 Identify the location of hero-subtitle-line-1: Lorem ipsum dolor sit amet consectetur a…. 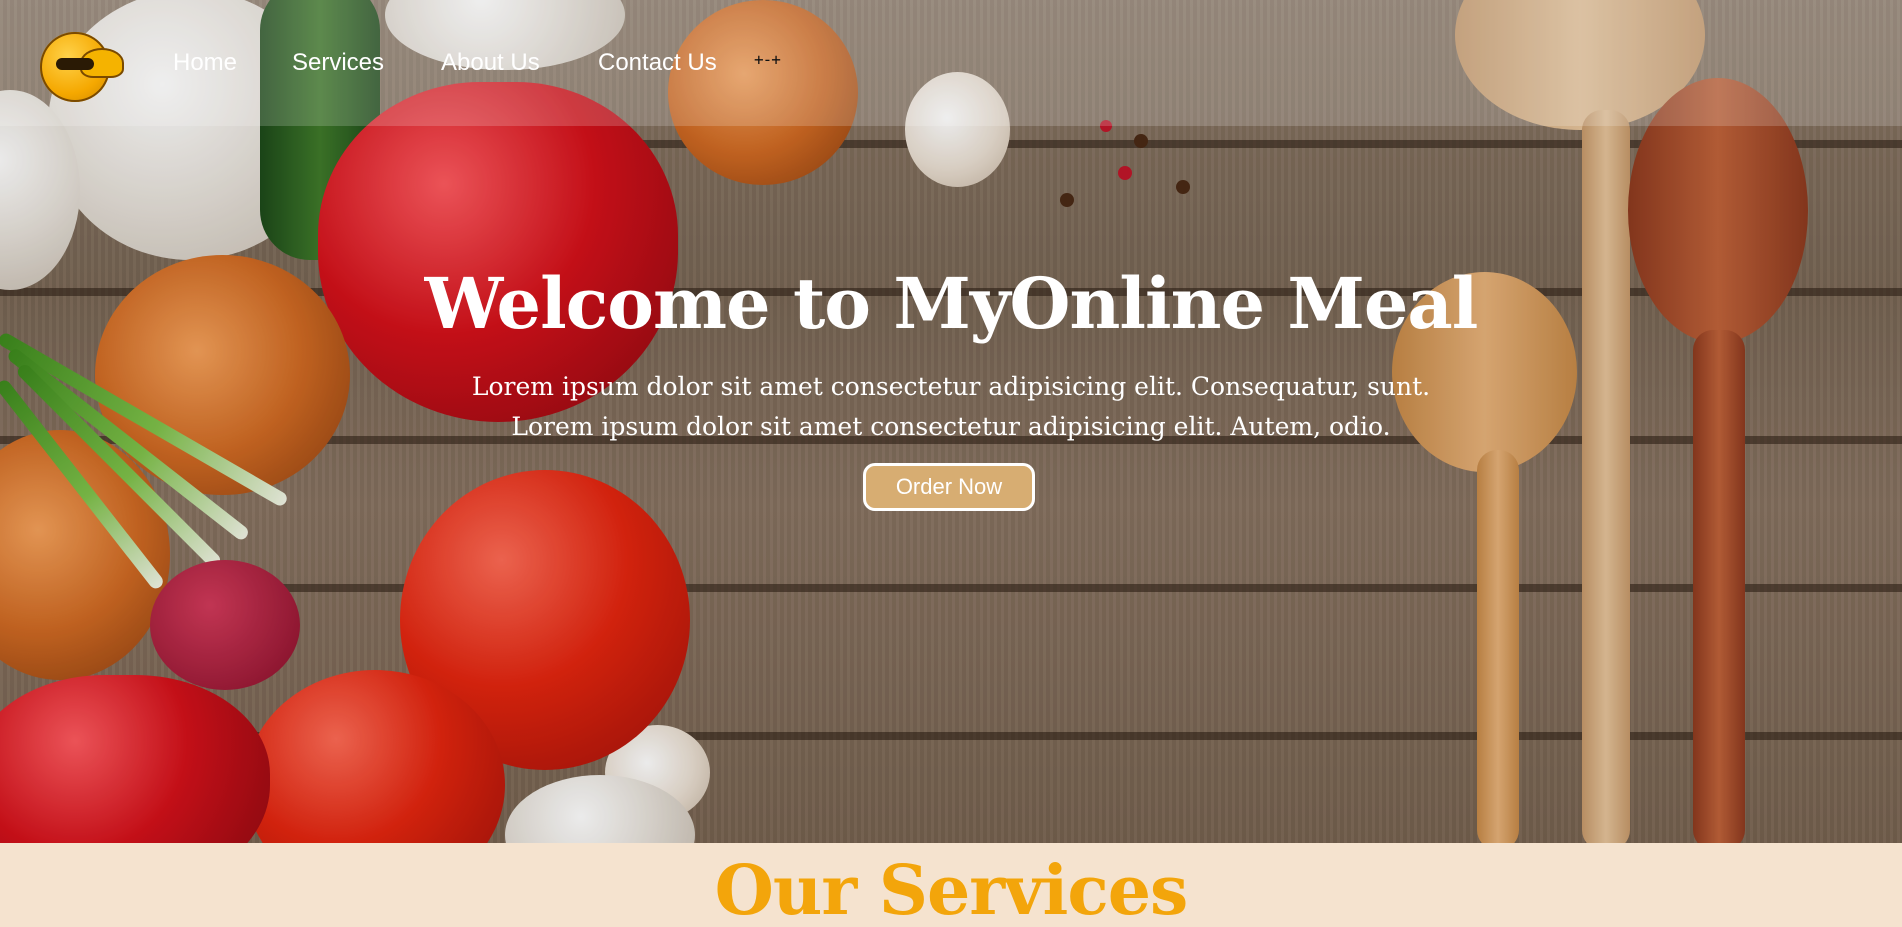
(951, 386).